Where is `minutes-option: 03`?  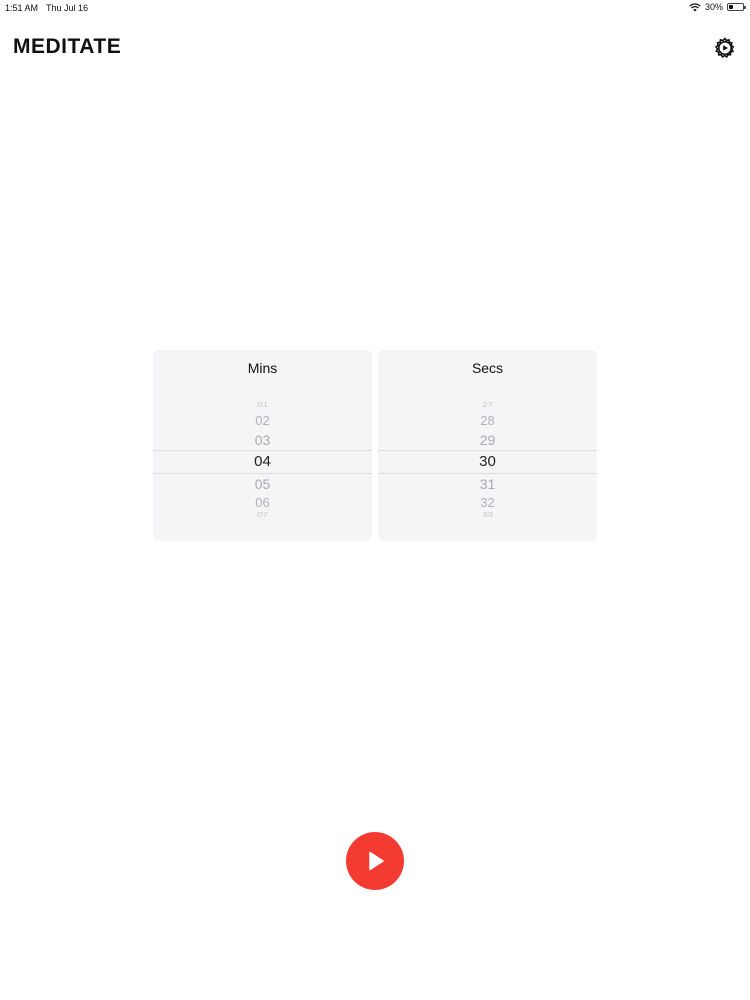
minutes-option: 03 is located at coordinates (262, 440).